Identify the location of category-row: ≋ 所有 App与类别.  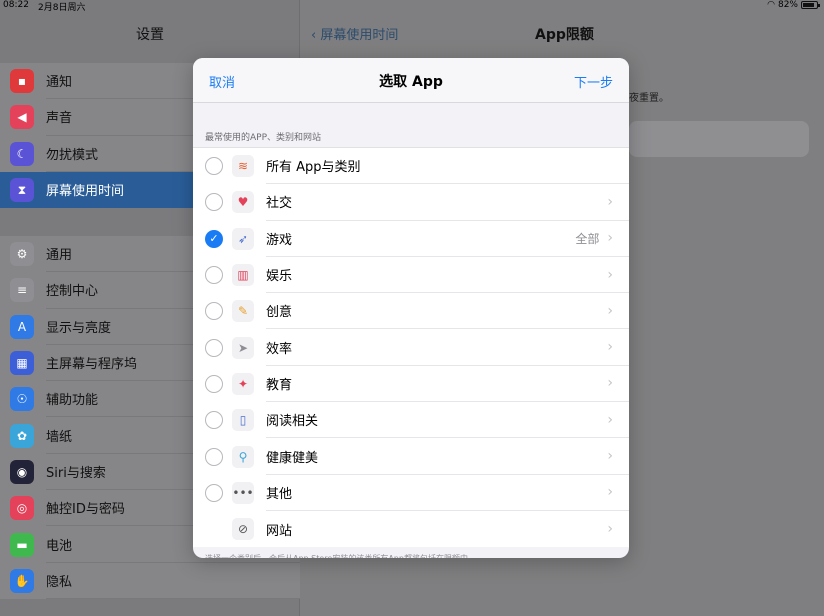
(411, 166).